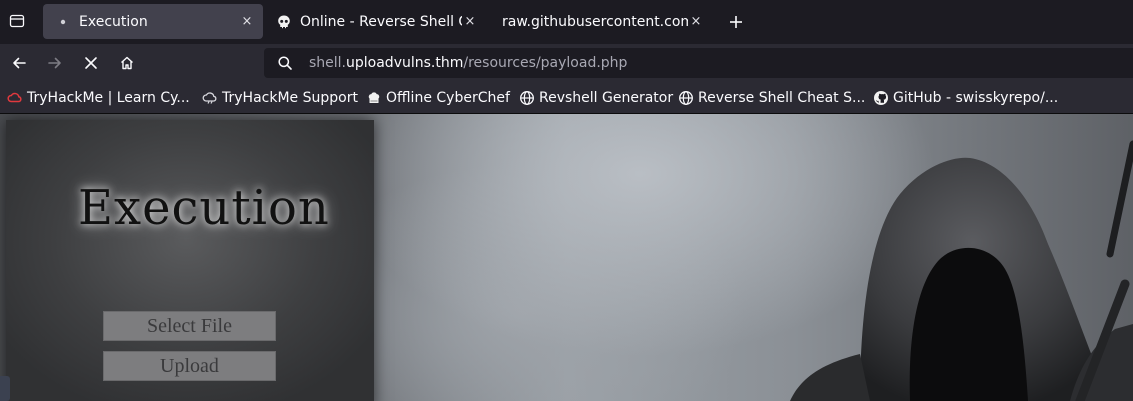 The height and width of the screenshot is (401, 1133). I want to click on forward-arrow-icon, so click(55, 63).